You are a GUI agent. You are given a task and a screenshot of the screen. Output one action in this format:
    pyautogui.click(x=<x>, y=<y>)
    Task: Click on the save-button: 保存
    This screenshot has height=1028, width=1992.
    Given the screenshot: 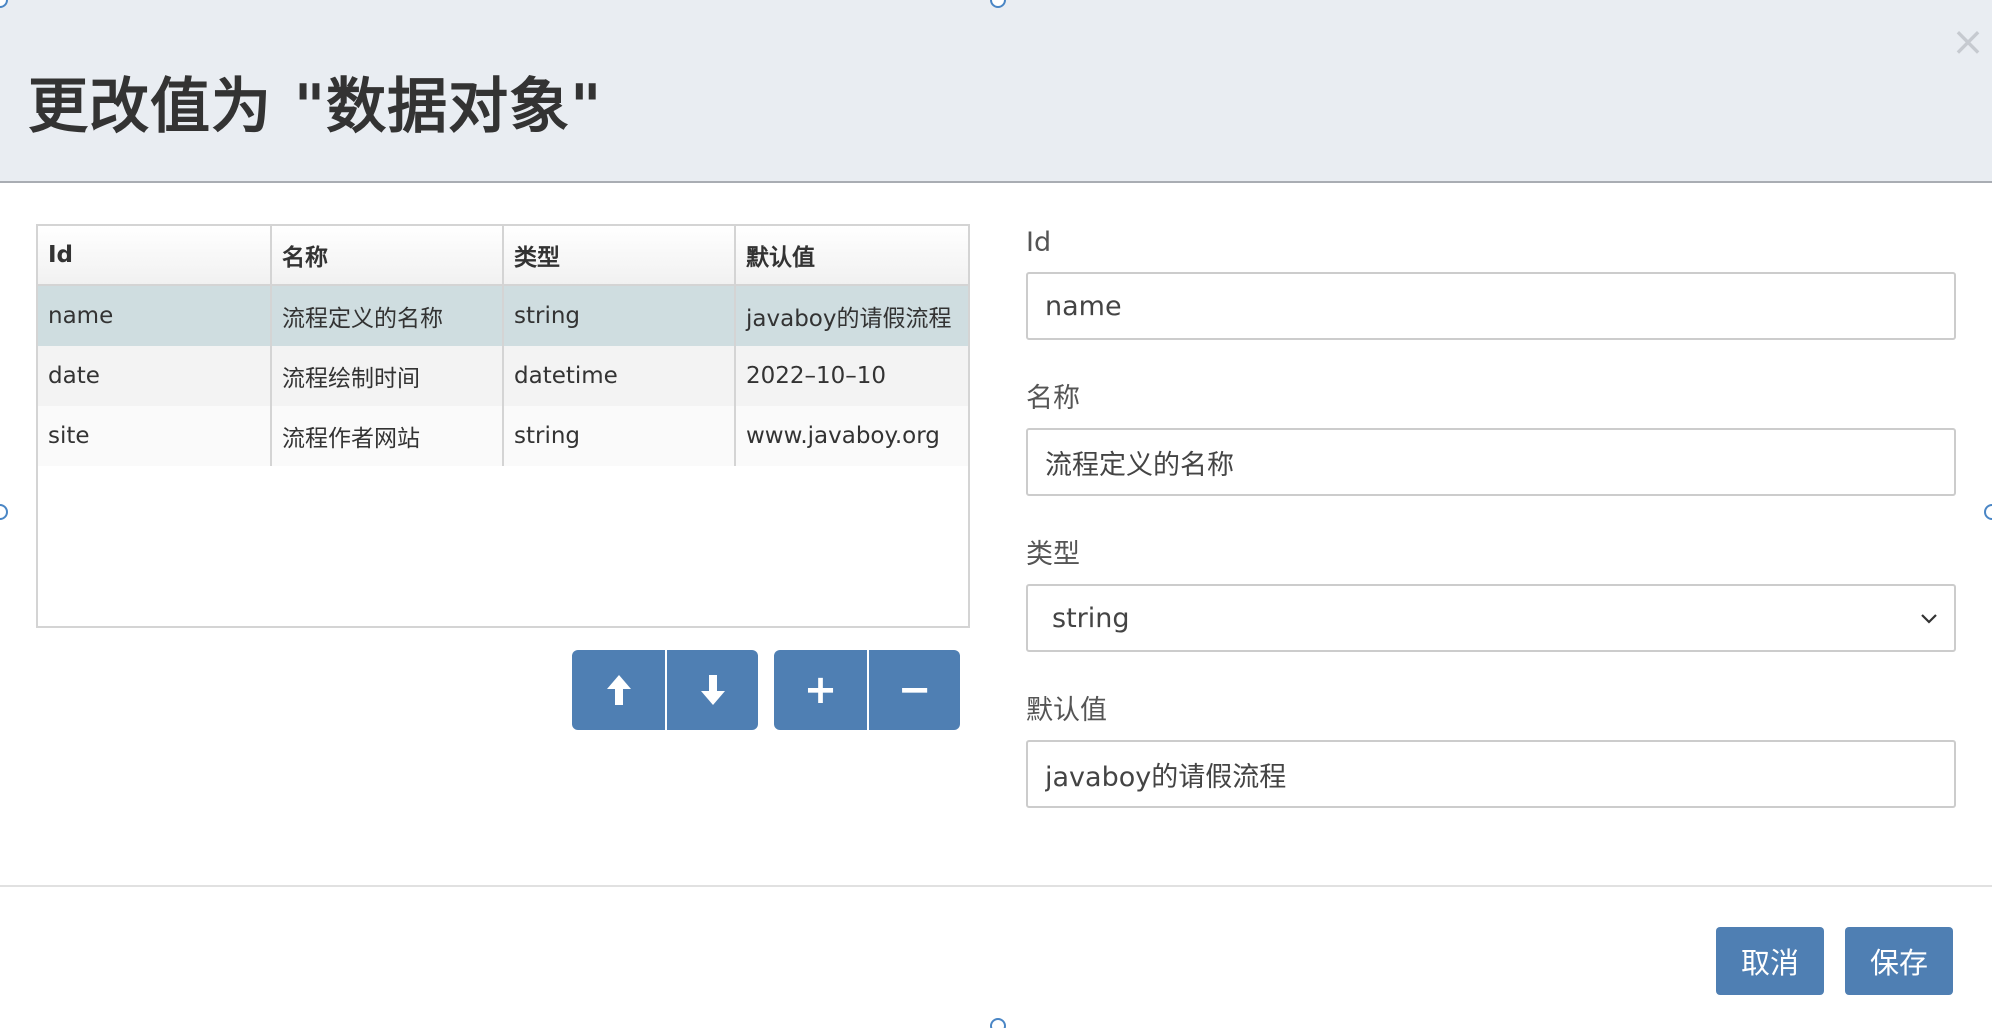 What is the action you would take?
    pyautogui.click(x=1899, y=961)
    